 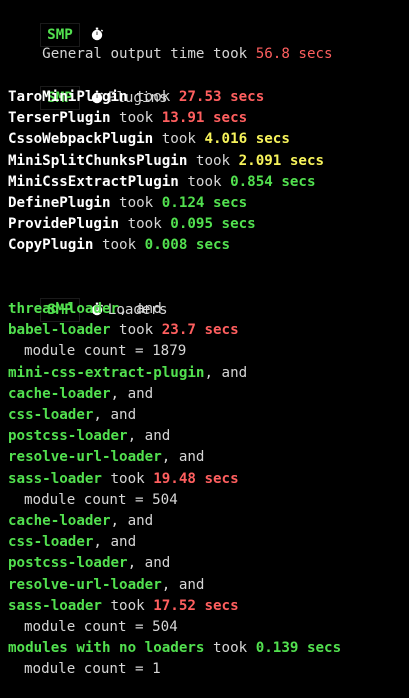 What do you see at coordinates (68, 97) in the screenshot?
I see `plugin-name: TaroMiniPlugin` at bounding box center [68, 97].